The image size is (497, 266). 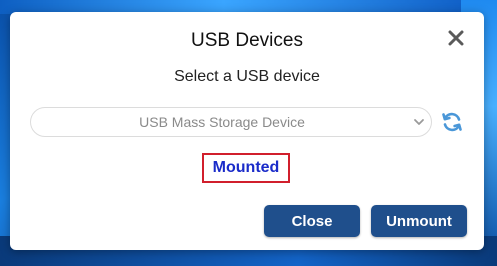 I want to click on close-button: Close, so click(x=312, y=221).